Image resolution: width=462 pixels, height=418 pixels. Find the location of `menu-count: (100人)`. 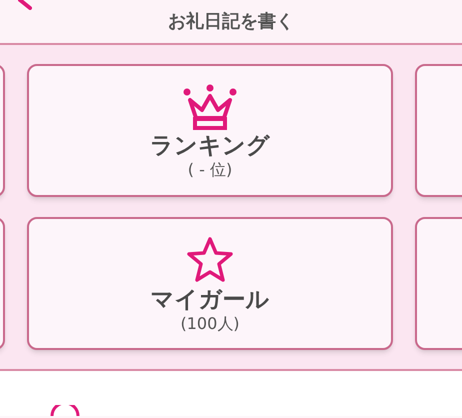

menu-count: (100人) is located at coordinates (210, 324).